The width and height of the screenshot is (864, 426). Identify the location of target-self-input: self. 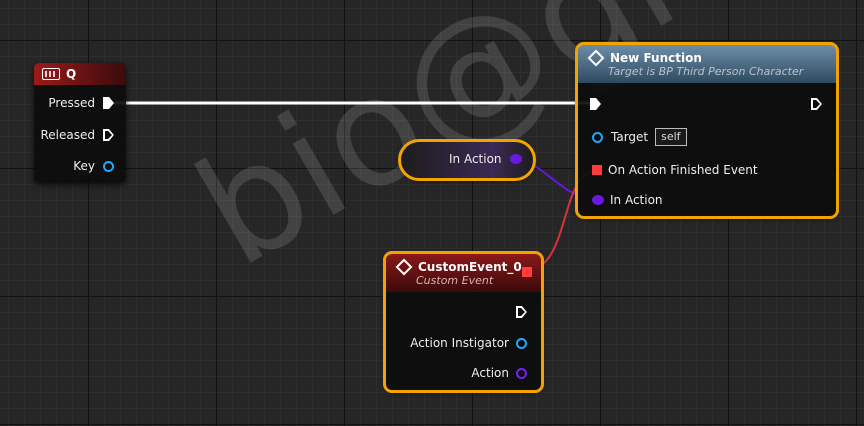
(671, 137).